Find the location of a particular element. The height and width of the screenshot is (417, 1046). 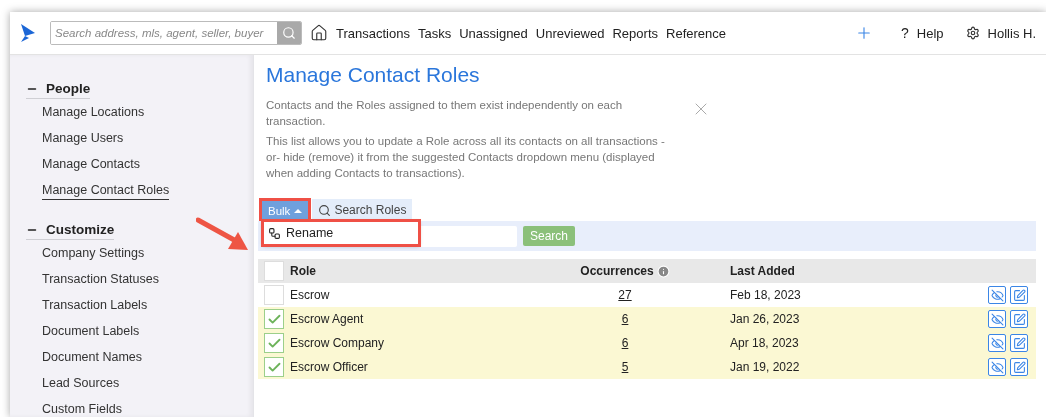

nav-link: Tasks is located at coordinates (434, 33).